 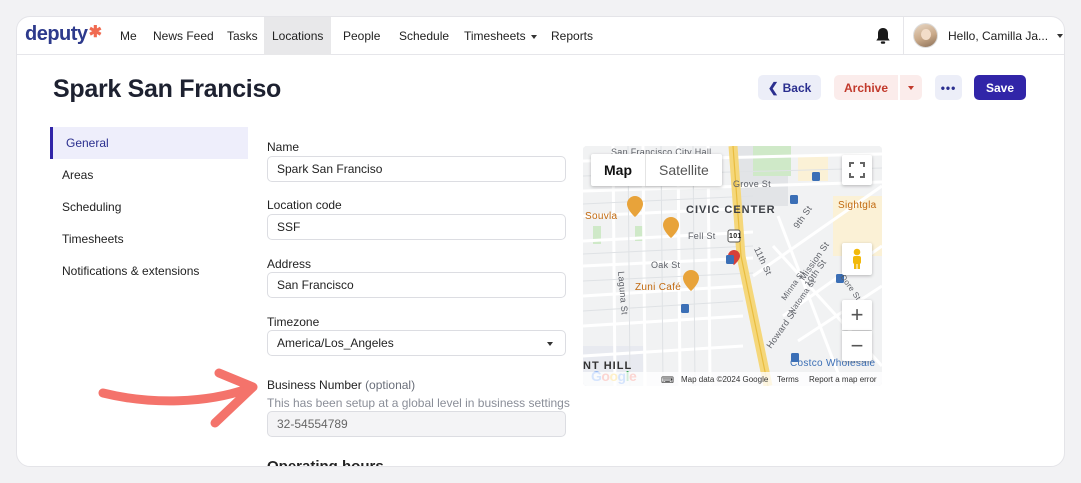 What do you see at coordinates (416, 227) in the screenshot?
I see `location-code-field: SSF` at bounding box center [416, 227].